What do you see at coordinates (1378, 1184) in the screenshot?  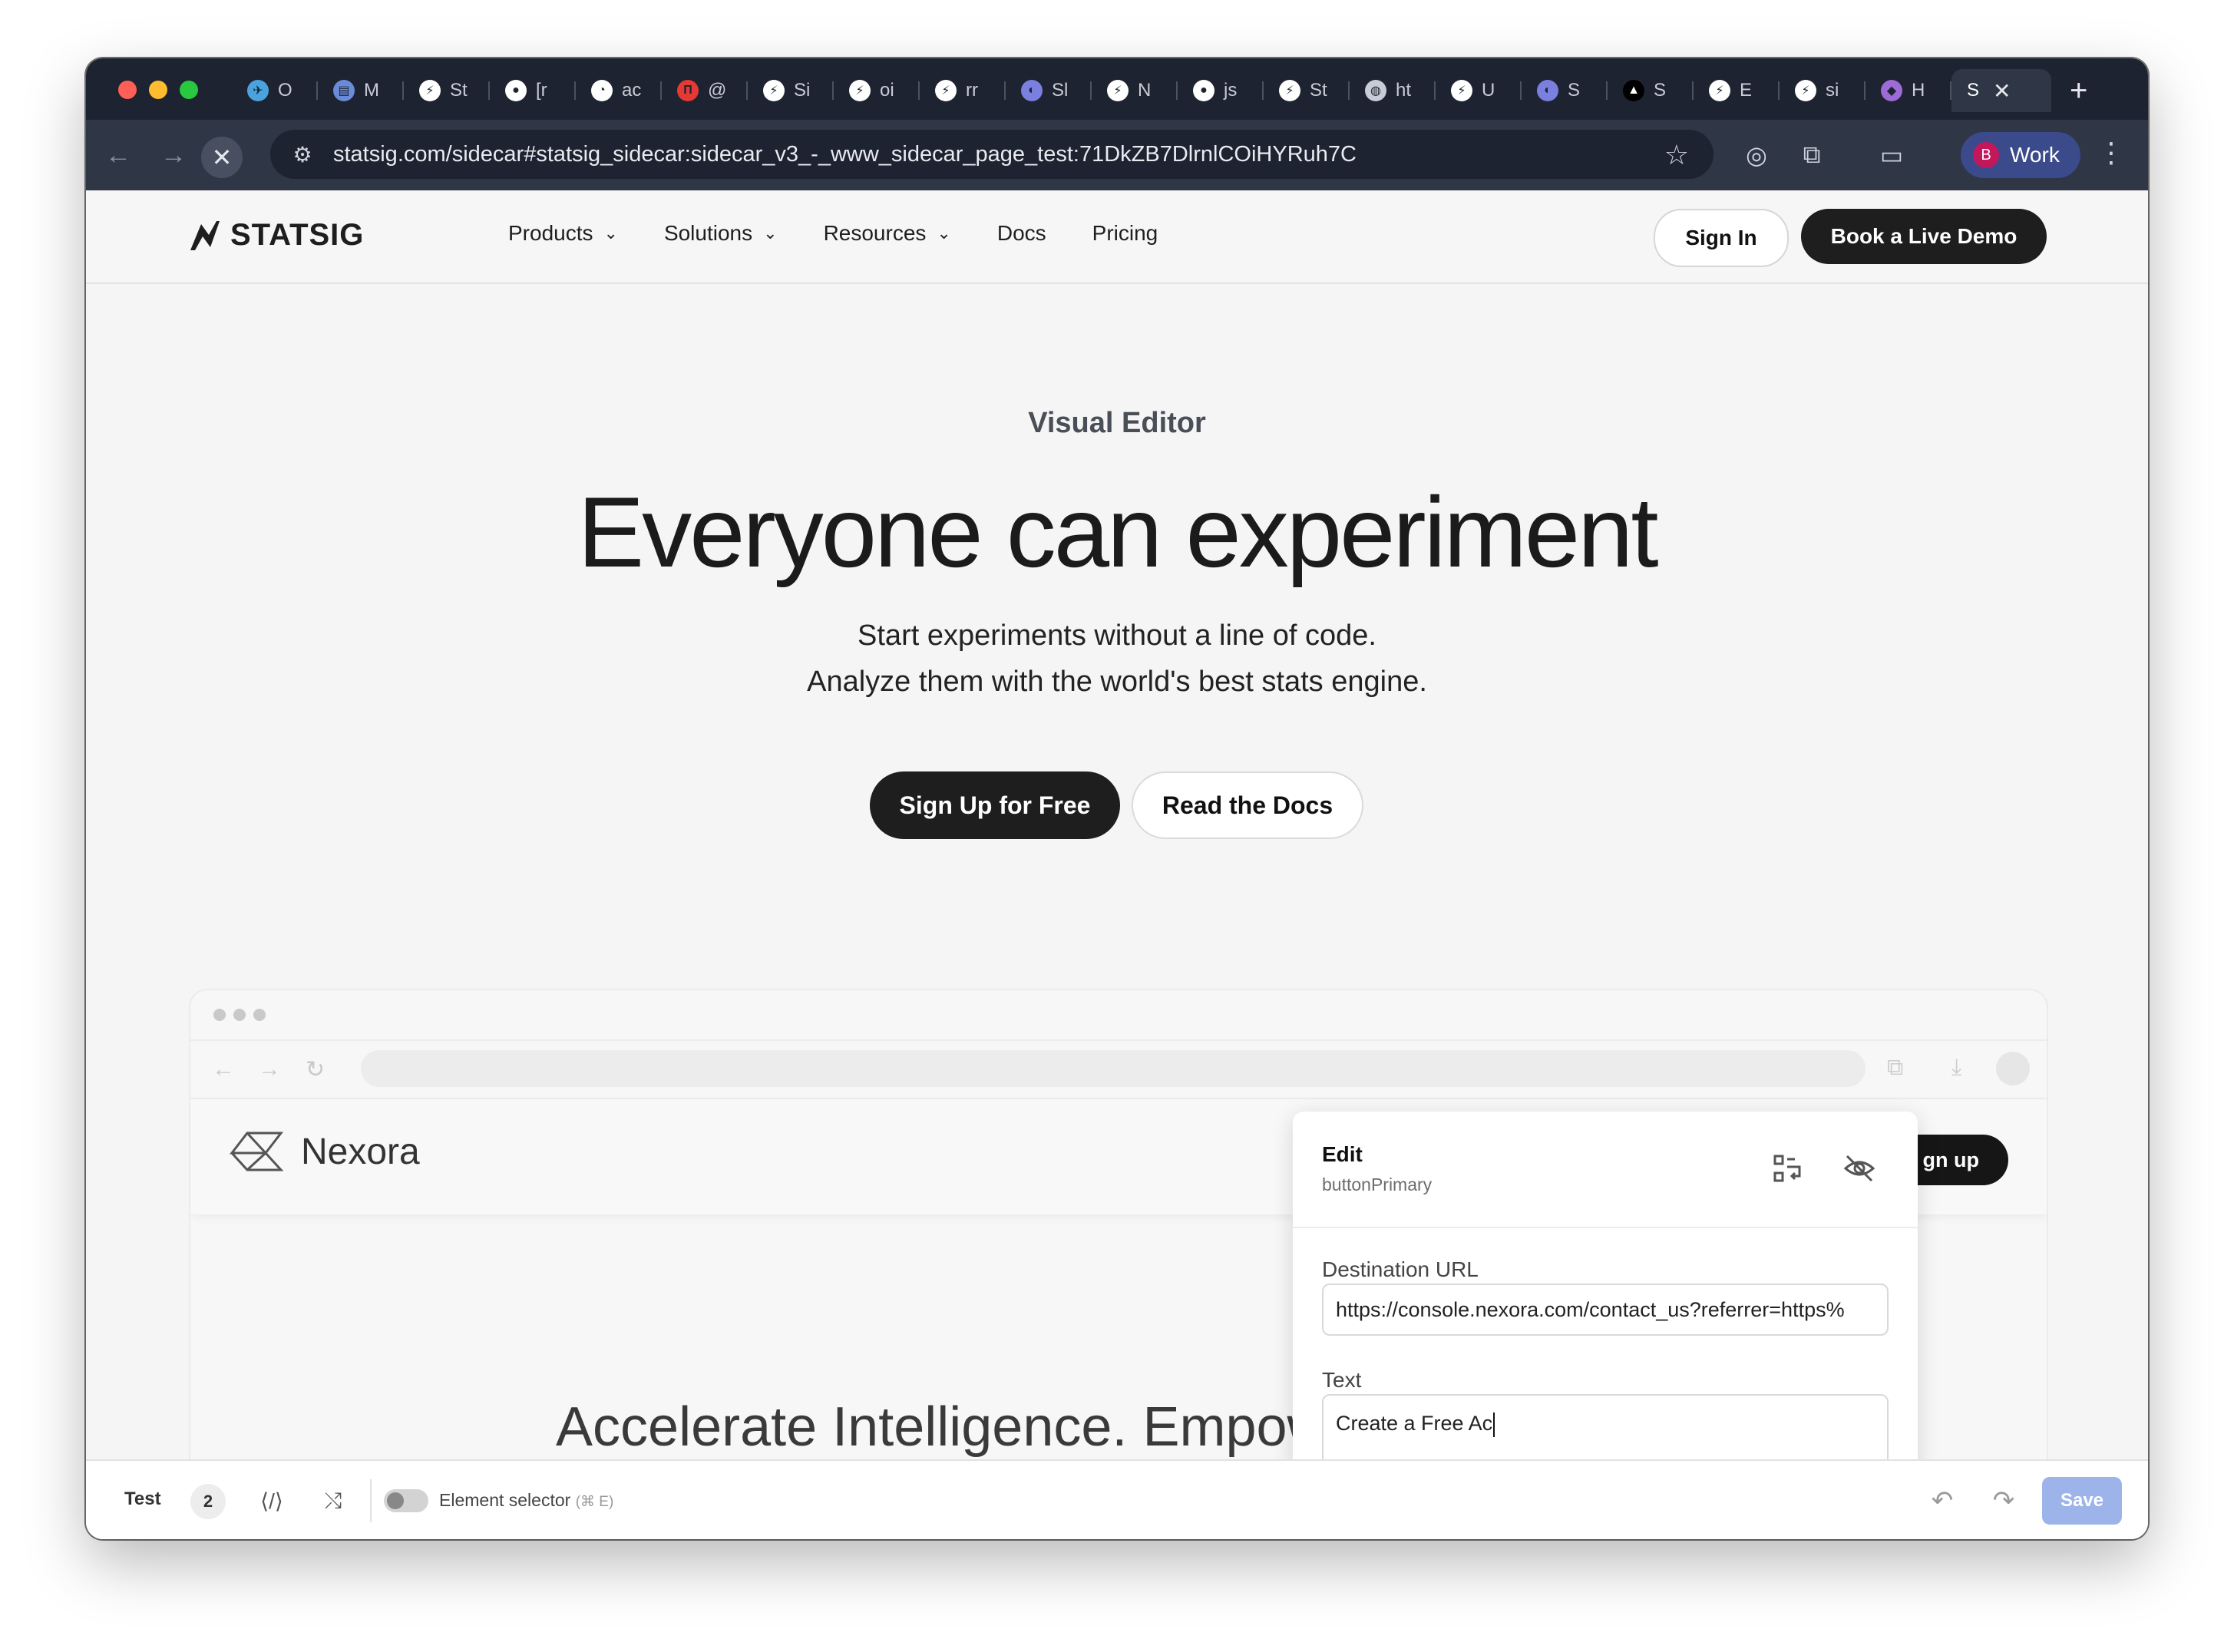 I see `edit-element-name: buttonPrimary` at bounding box center [1378, 1184].